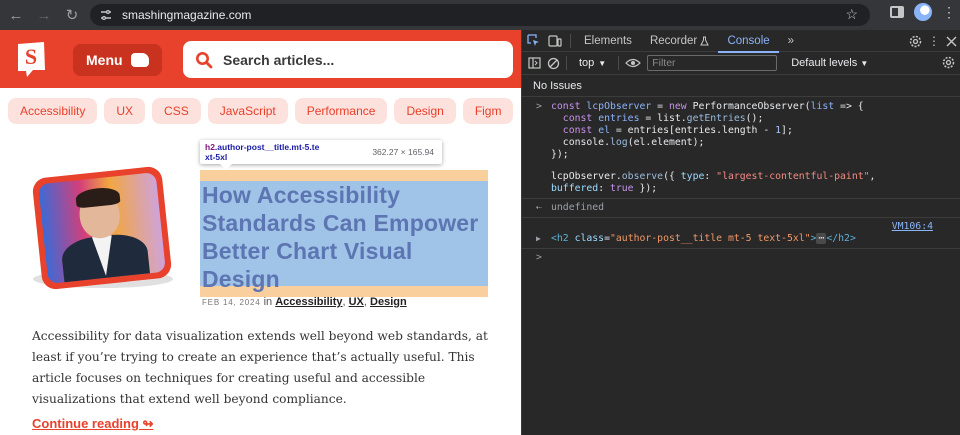 This screenshot has height=435, width=960. Describe the element at coordinates (538, 239) in the screenshot. I see `expand-triangle-icon: ▶` at that location.